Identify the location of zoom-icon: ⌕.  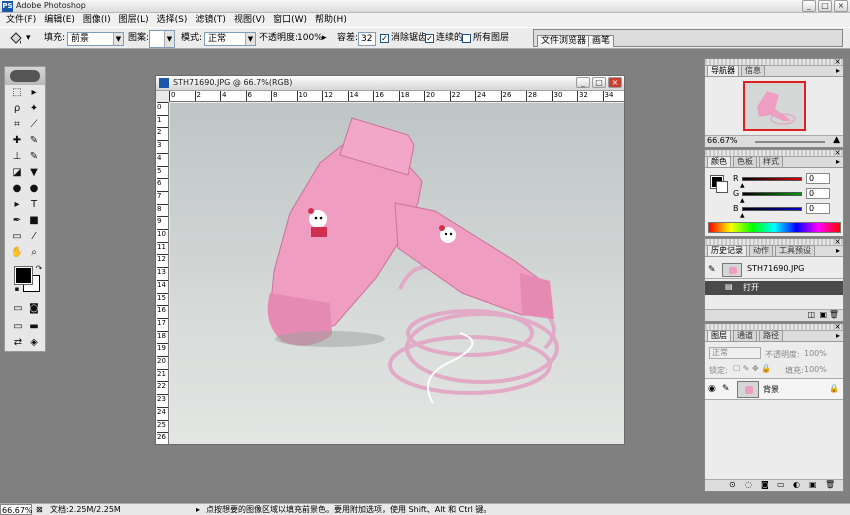
(34, 253).